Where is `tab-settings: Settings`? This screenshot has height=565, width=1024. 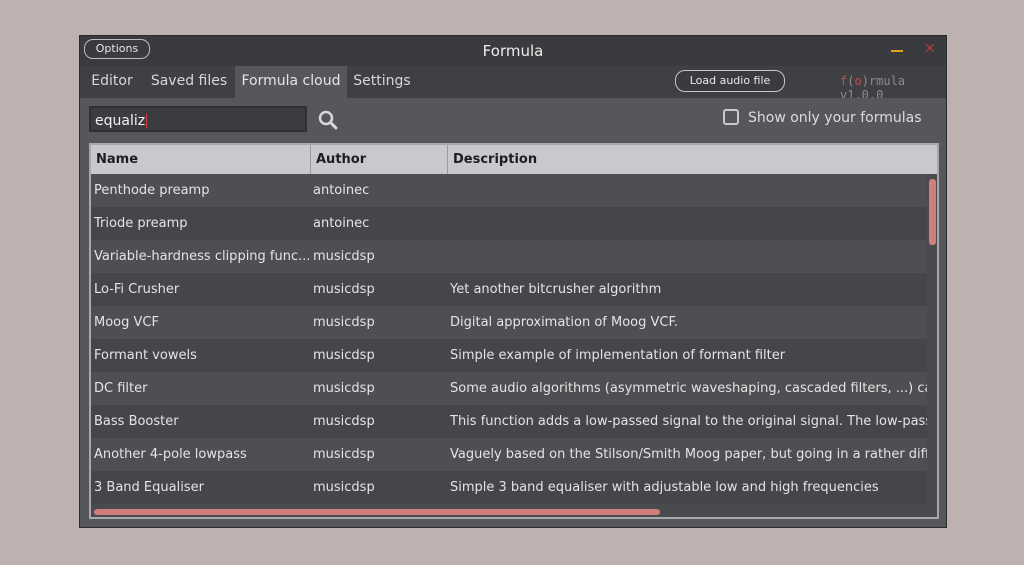 tab-settings: Settings is located at coordinates (382, 82).